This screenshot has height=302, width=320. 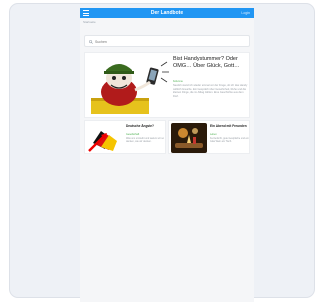 I want to click on search-icon, so click(x=91, y=41).